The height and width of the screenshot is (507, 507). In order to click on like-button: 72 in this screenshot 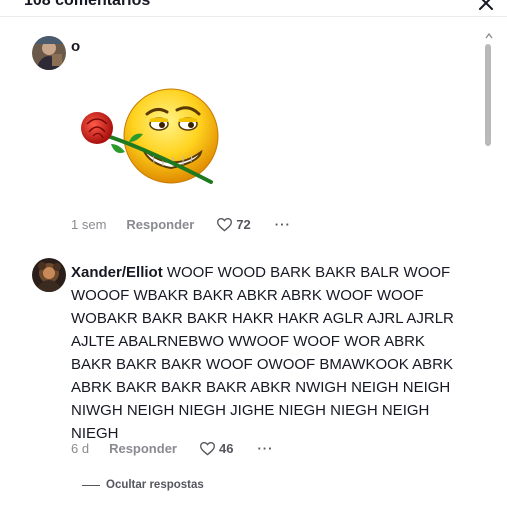, I will do `click(233, 224)`.